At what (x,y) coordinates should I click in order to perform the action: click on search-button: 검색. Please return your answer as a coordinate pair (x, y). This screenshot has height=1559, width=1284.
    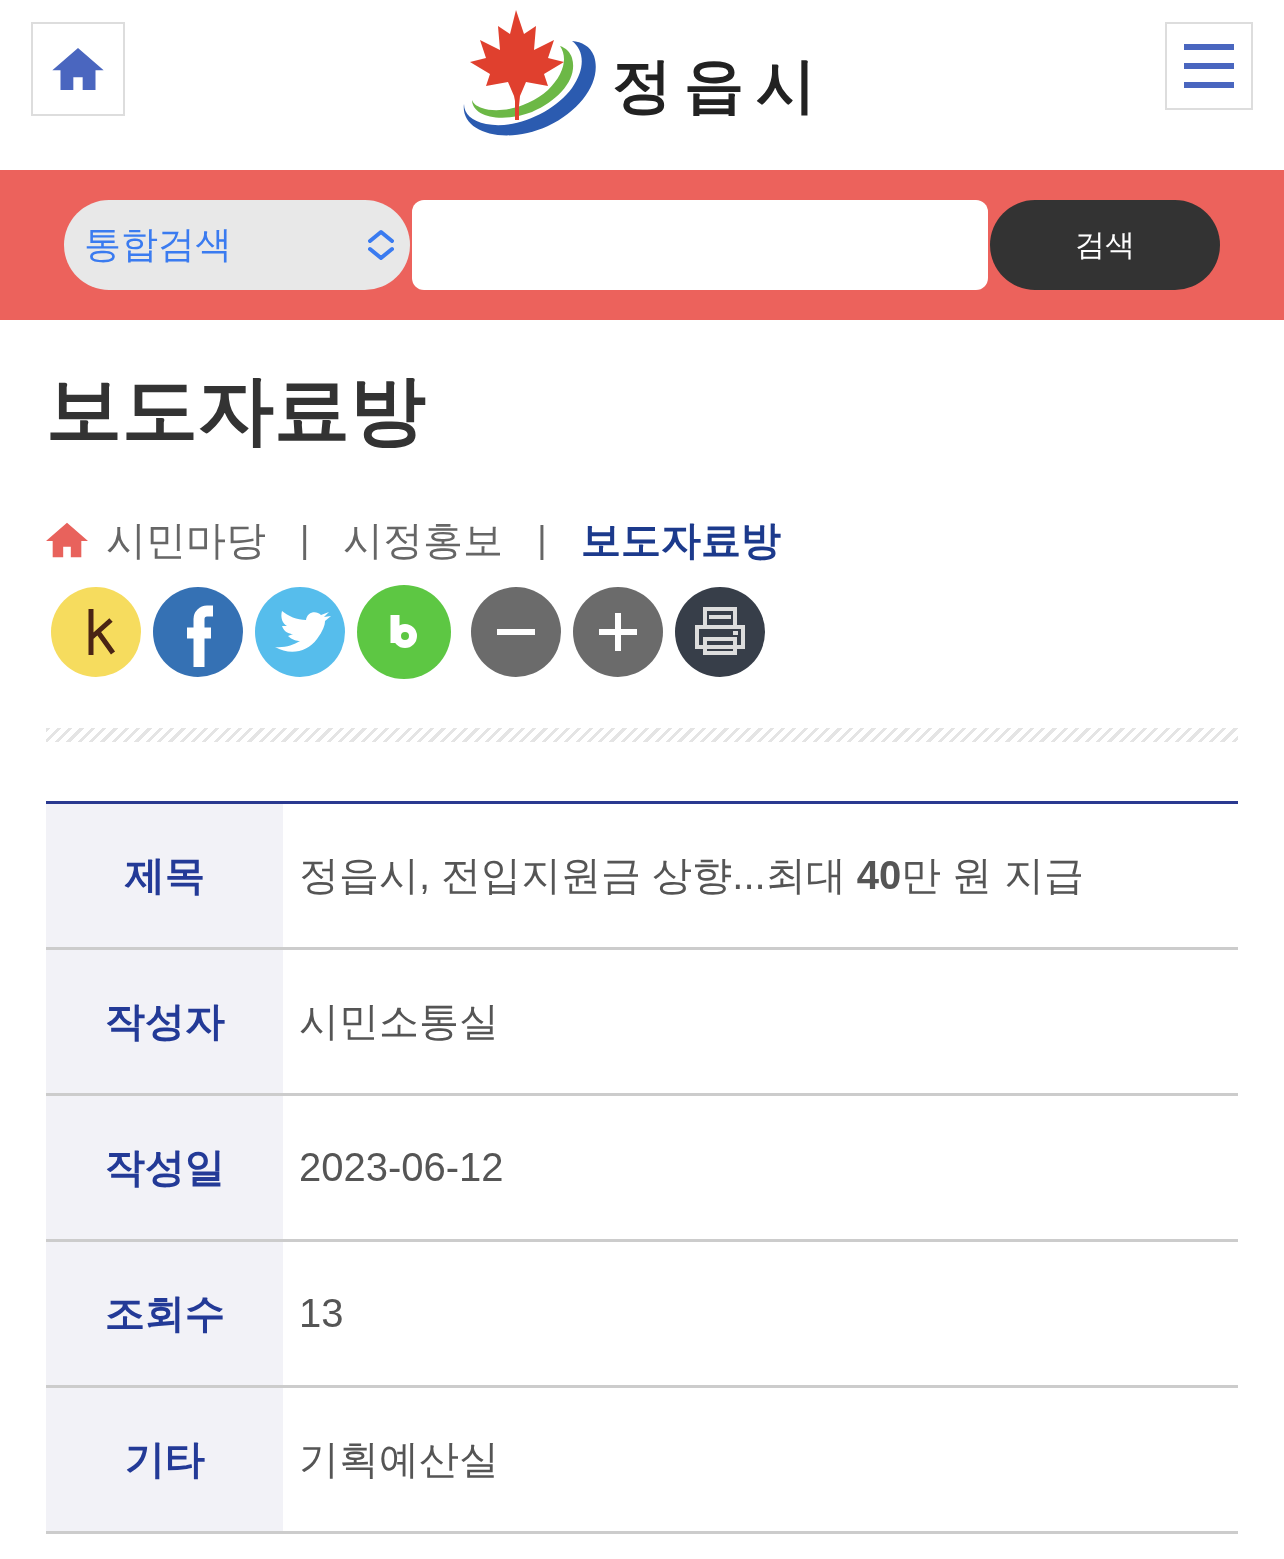
    Looking at the image, I should click on (1105, 245).